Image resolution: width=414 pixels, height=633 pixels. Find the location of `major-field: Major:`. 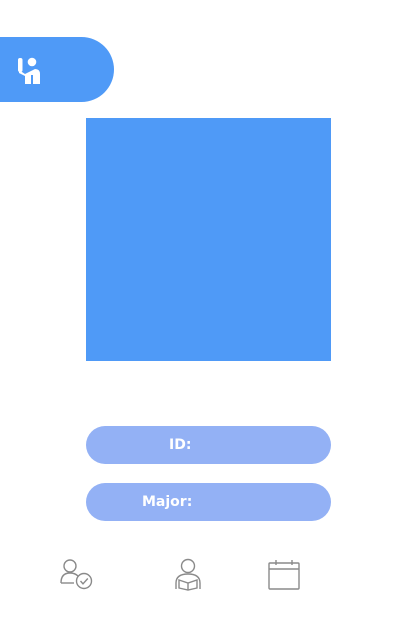

major-field: Major: is located at coordinates (208, 502).